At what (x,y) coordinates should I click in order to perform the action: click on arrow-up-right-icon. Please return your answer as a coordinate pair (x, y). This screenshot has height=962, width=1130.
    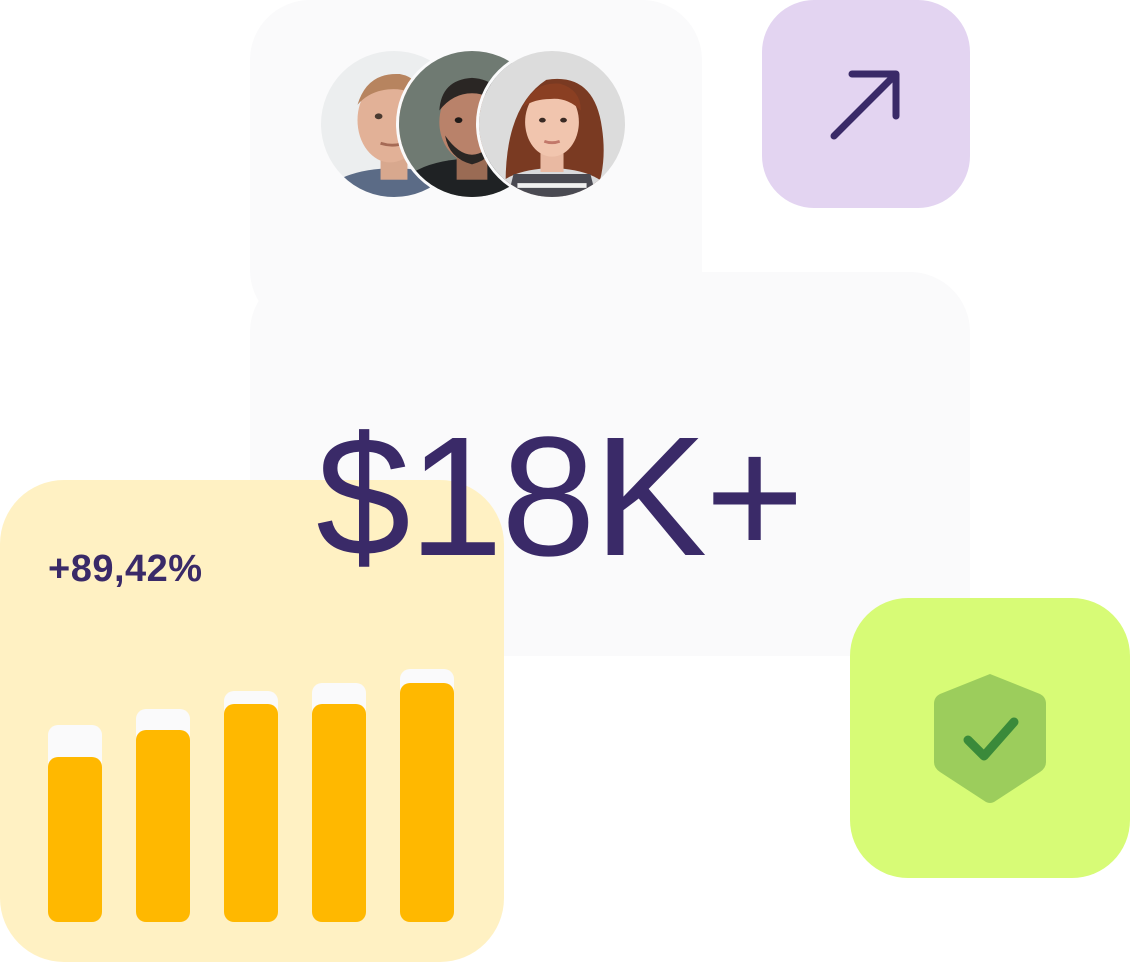
    Looking at the image, I should click on (865, 105).